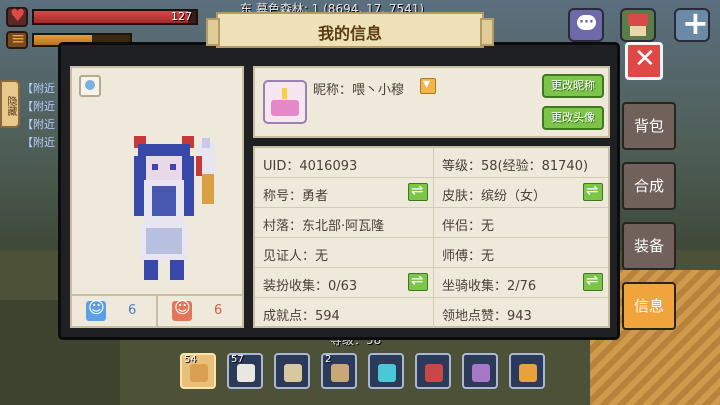  What do you see at coordinates (182, 309) in the screenshot?
I see `dislike-face-icon` at bounding box center [182, 309].